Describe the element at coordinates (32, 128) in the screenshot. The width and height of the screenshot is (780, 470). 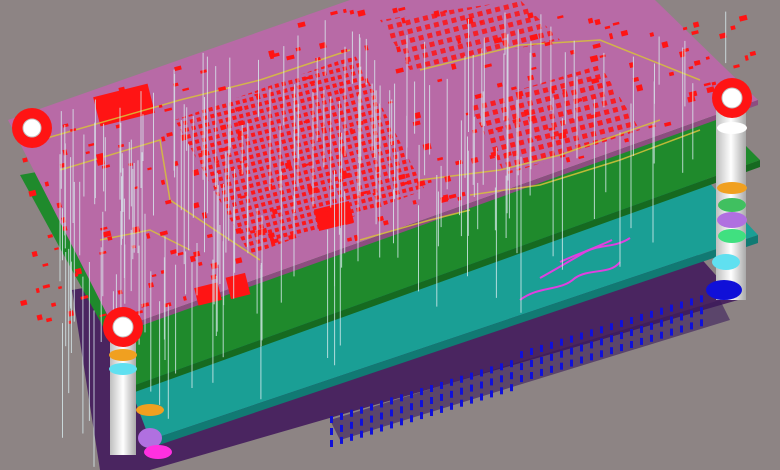
I see `standoff-post-top-left` at that location.